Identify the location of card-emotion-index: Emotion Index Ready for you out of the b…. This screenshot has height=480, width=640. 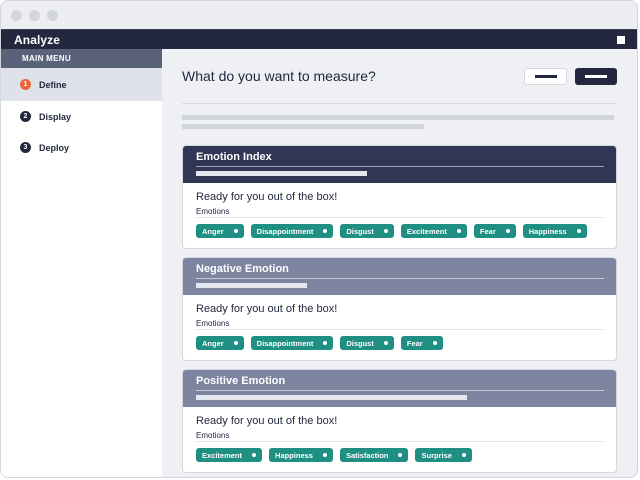
(399, 197).